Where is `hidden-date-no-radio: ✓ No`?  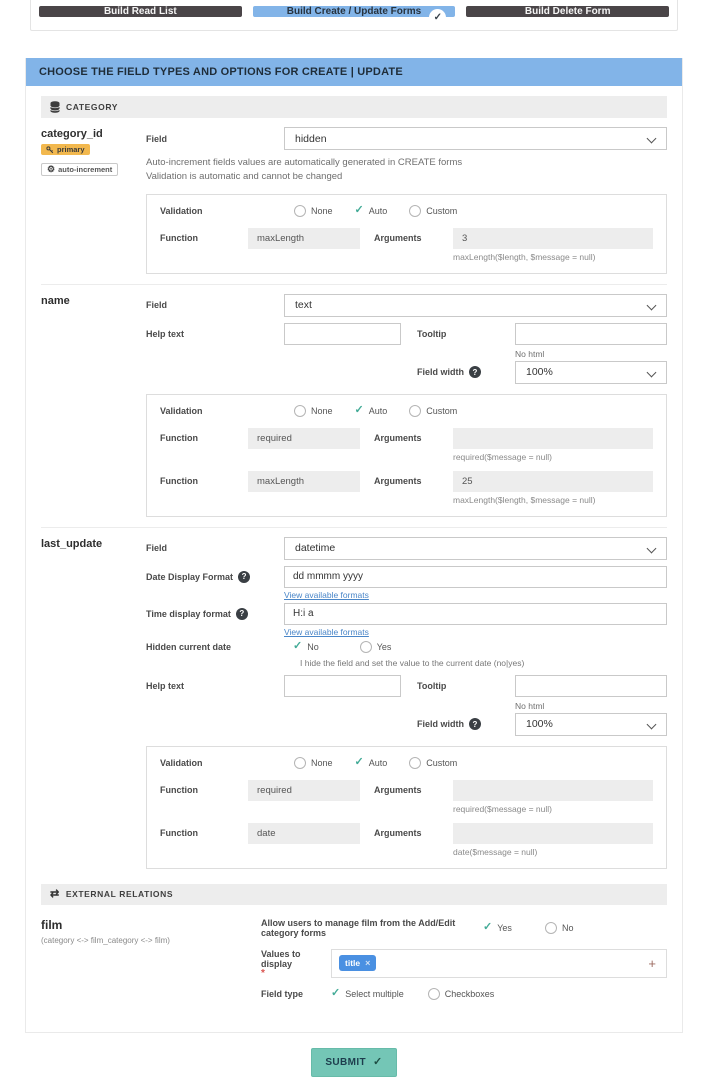
hidden-date-no-radio: ✓ No is located at coordinates (306, 647).